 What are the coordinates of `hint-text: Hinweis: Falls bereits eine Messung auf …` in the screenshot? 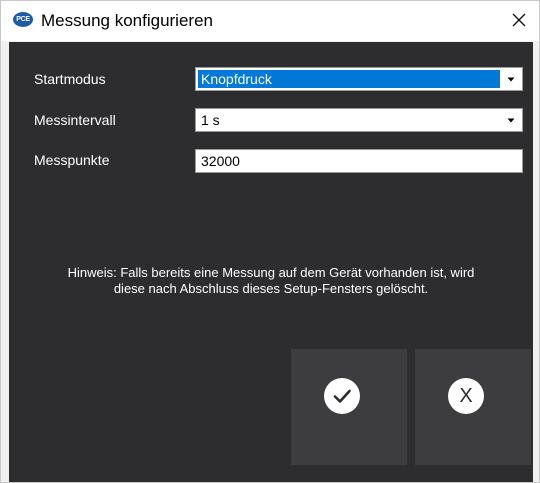 It's located at (271, 281).